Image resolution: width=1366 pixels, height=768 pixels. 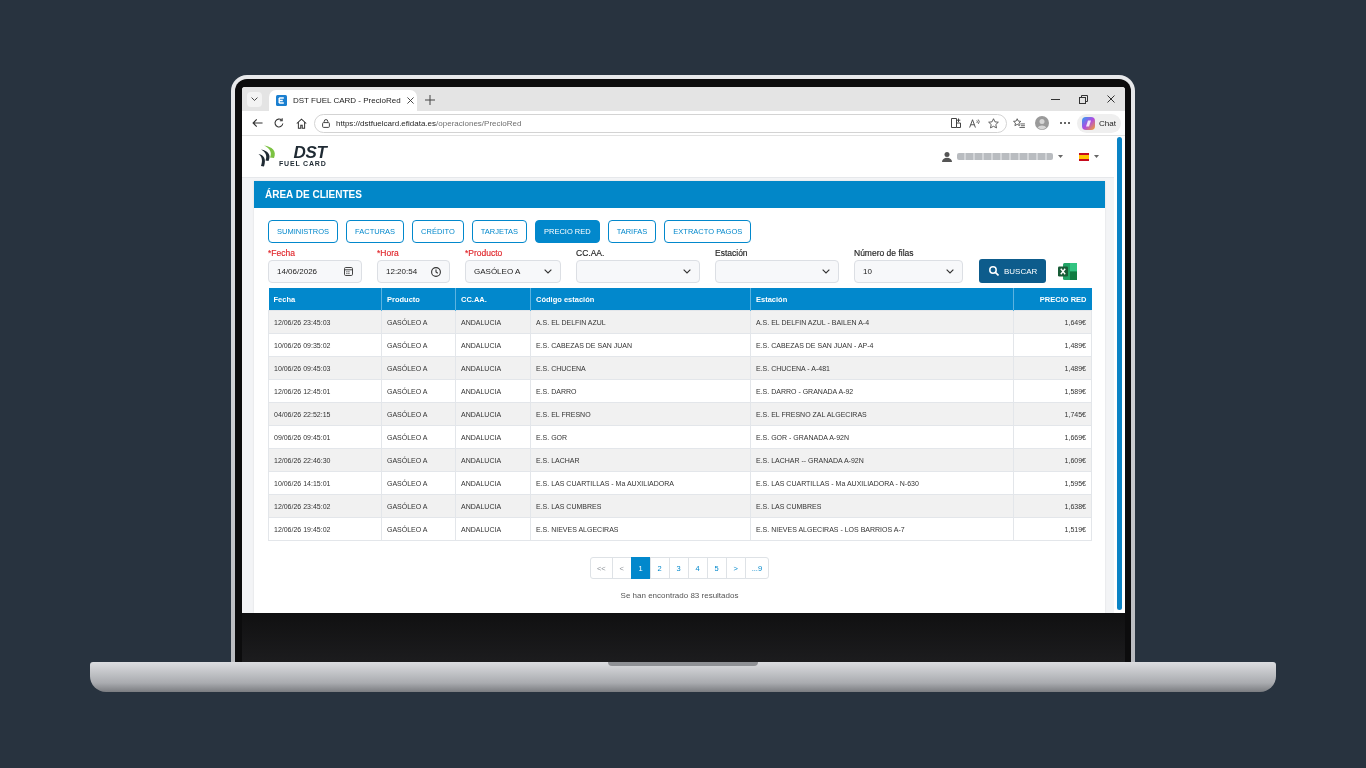 What do you see at coordinates (279, 123) in the screenshot?
I see `refresh-icon` at bounding box center [279, 123].